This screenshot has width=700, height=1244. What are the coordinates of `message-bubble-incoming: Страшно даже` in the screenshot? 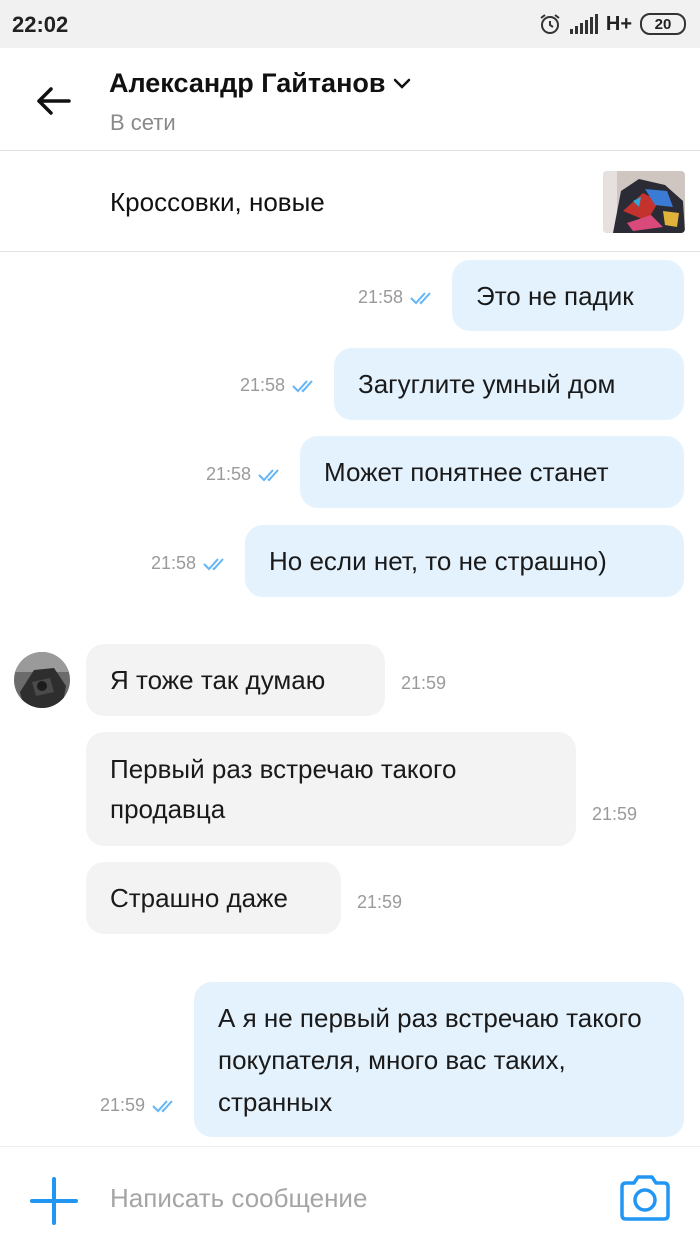 It's located at (213, 898).